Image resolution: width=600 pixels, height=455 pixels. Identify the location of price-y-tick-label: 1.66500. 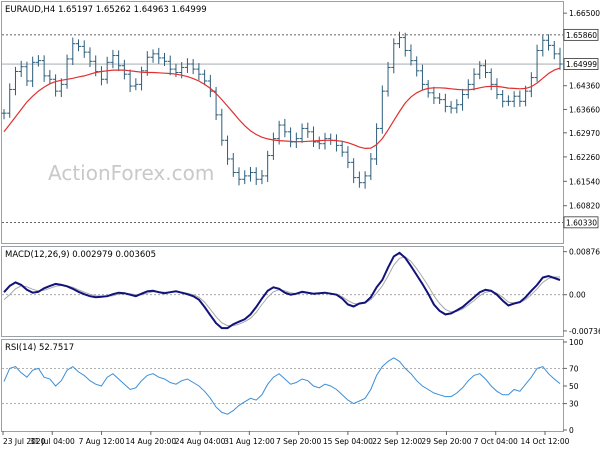
(584, 13).